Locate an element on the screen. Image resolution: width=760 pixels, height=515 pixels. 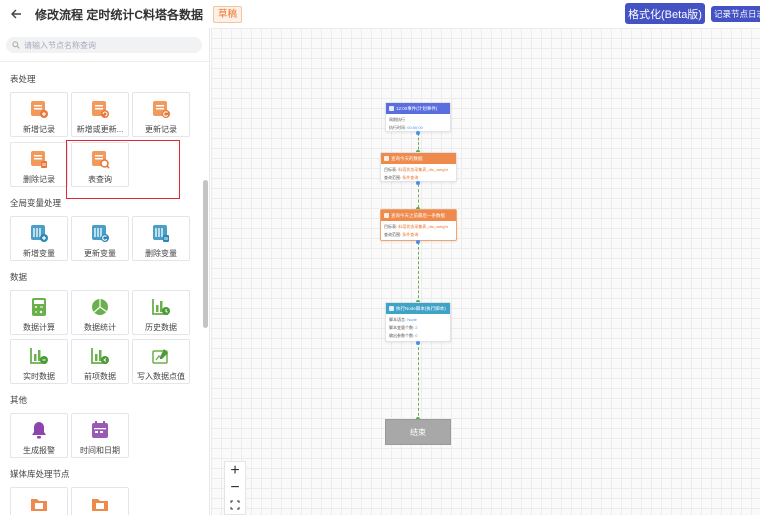
node-label: 数据计算 is located at coordinates (39, 327).